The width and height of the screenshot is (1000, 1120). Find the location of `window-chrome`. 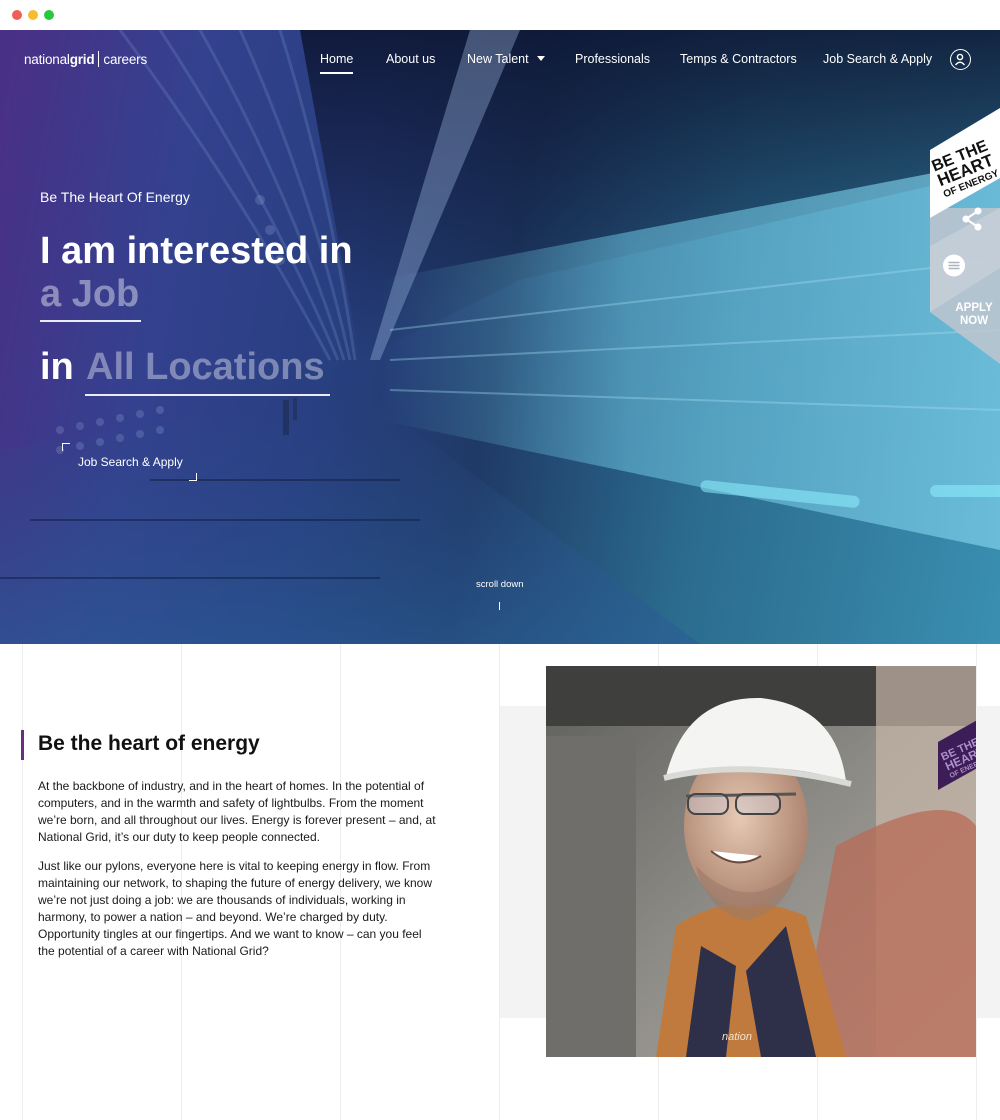

window-chrome is located at coordinates (500, 15).